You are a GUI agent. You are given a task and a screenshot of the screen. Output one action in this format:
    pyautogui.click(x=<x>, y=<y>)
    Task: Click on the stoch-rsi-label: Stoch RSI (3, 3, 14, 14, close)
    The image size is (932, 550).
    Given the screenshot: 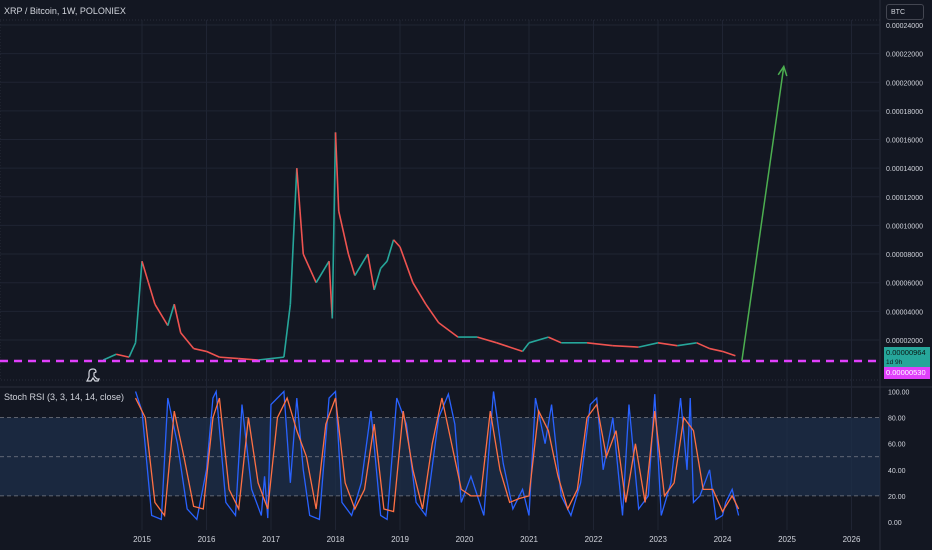 What is the action you would take?
    pyautogui.click(x=64, y=397)
    